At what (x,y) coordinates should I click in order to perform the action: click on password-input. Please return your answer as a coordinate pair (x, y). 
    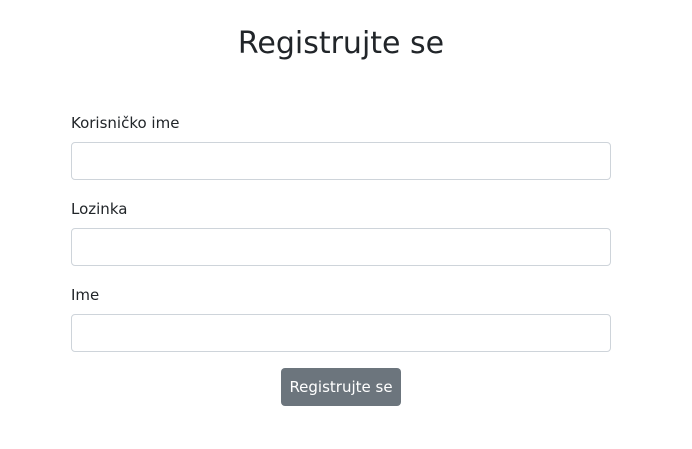
    Looking at the image, I should click on (341, 247).